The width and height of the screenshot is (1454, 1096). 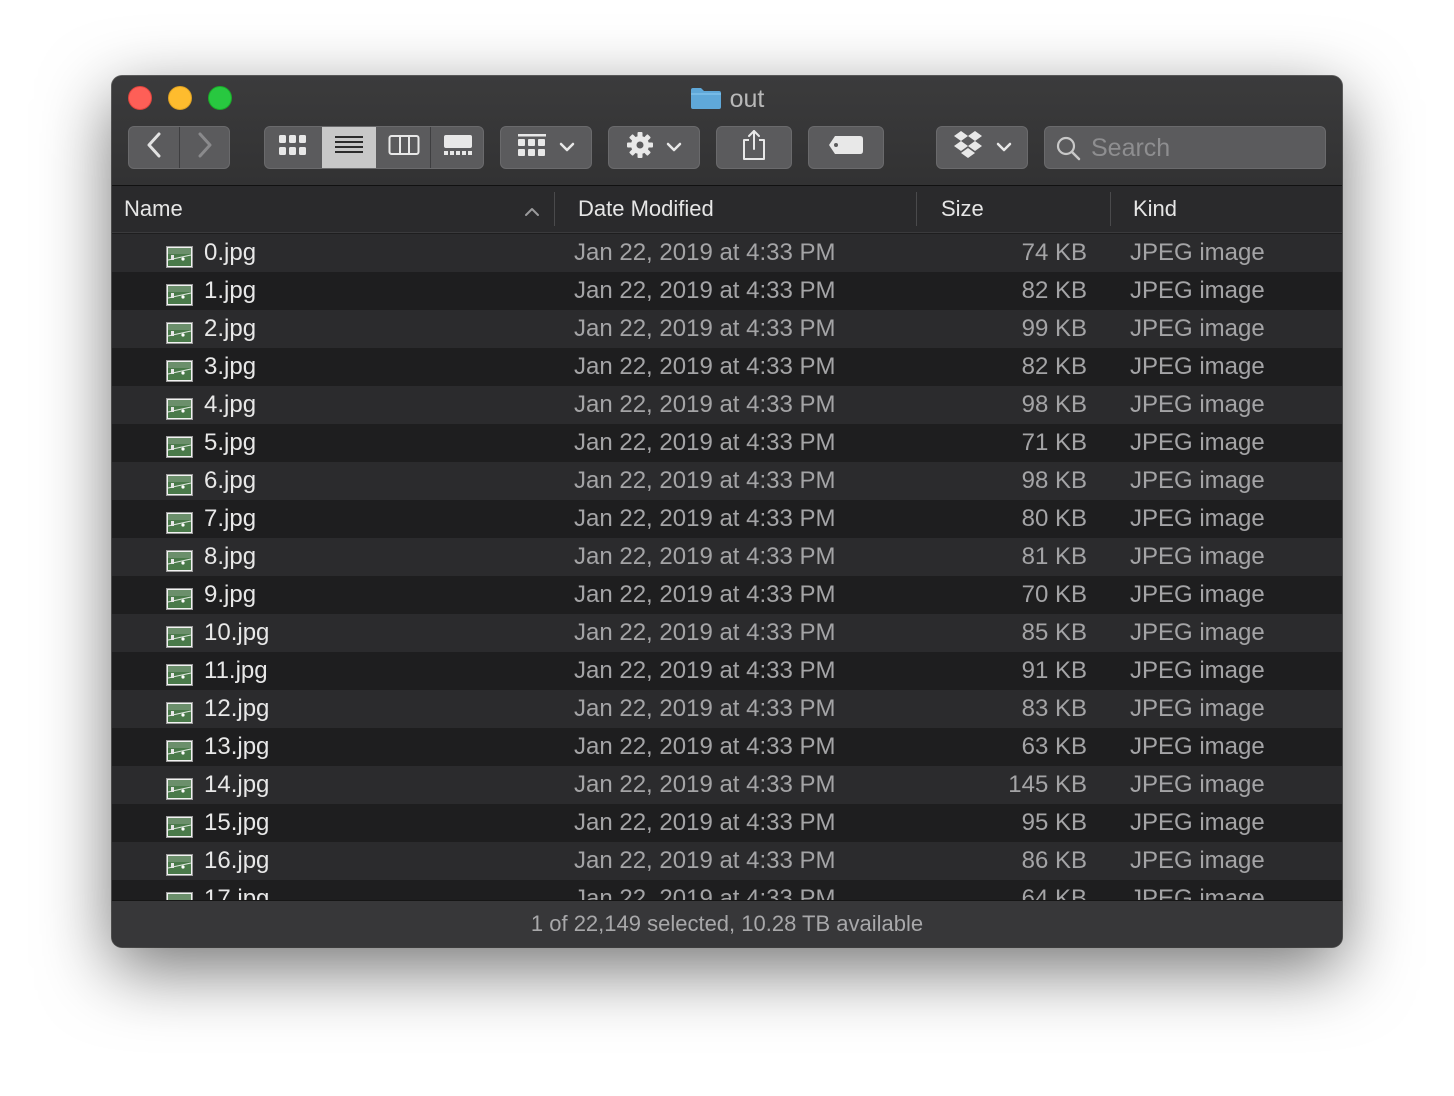 I want to click on file-name: 5.jpg, so click(x=230, y=442).